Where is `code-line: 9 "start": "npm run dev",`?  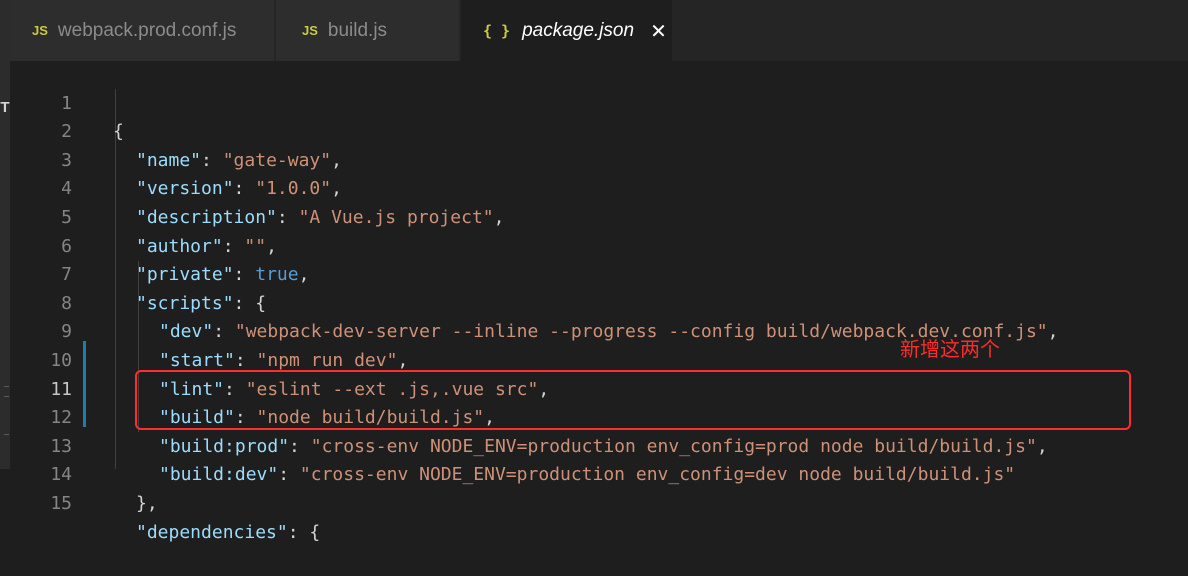
code-line: 9 "start": "npm run dev", is located at coordinates (599, 330).